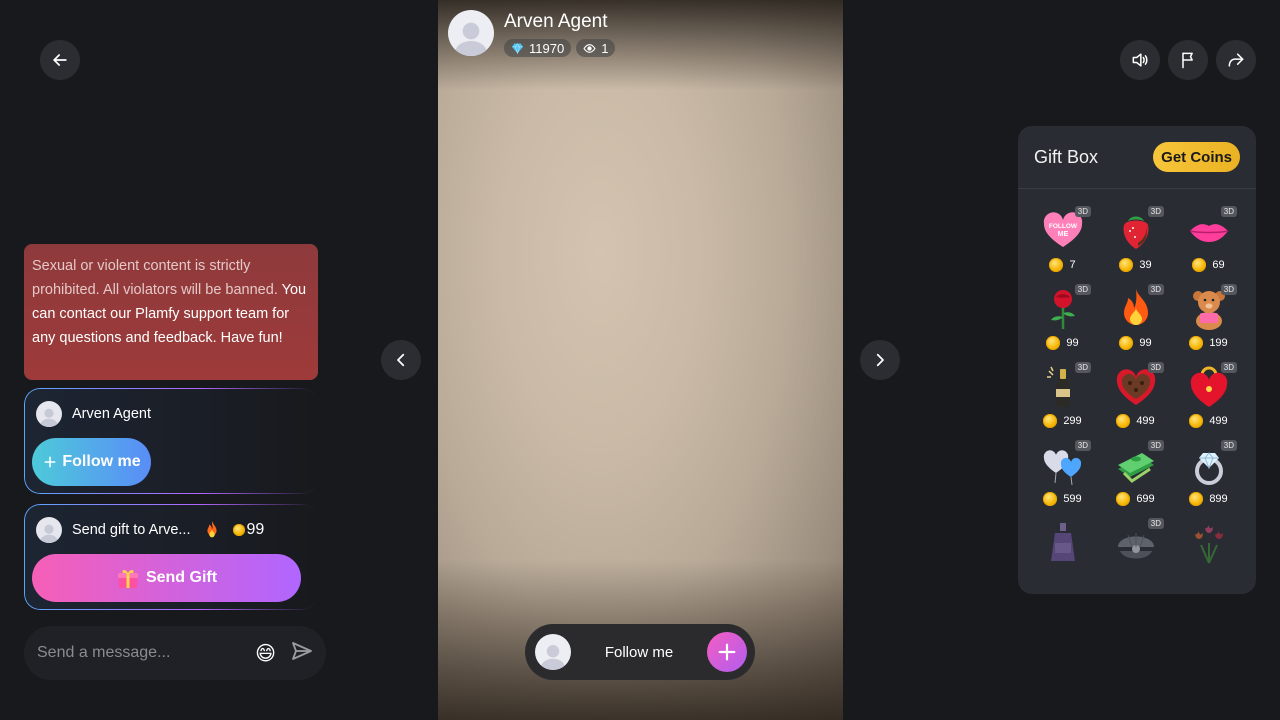 The height and width of the screenshot is (720, 1280). Describe the element at coordinates (302, 650) in the screenshot. I see `send-icon` at that location.